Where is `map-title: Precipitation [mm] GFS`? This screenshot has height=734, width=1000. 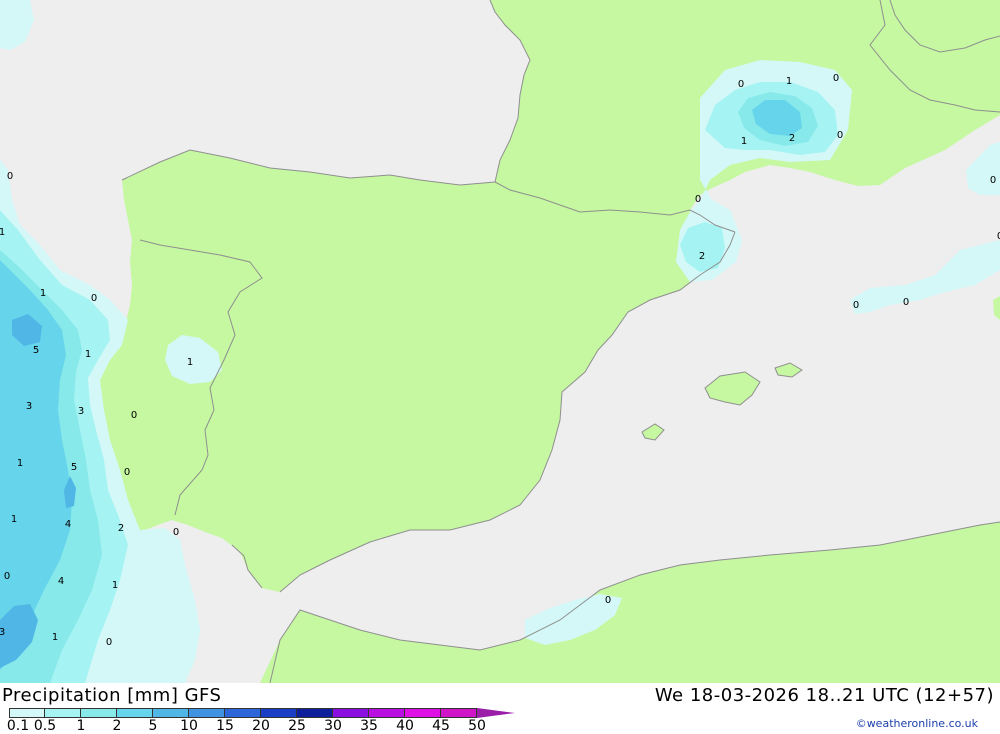 map-title: Precipitation [mm] GFS is located at coordinates (112, 695).